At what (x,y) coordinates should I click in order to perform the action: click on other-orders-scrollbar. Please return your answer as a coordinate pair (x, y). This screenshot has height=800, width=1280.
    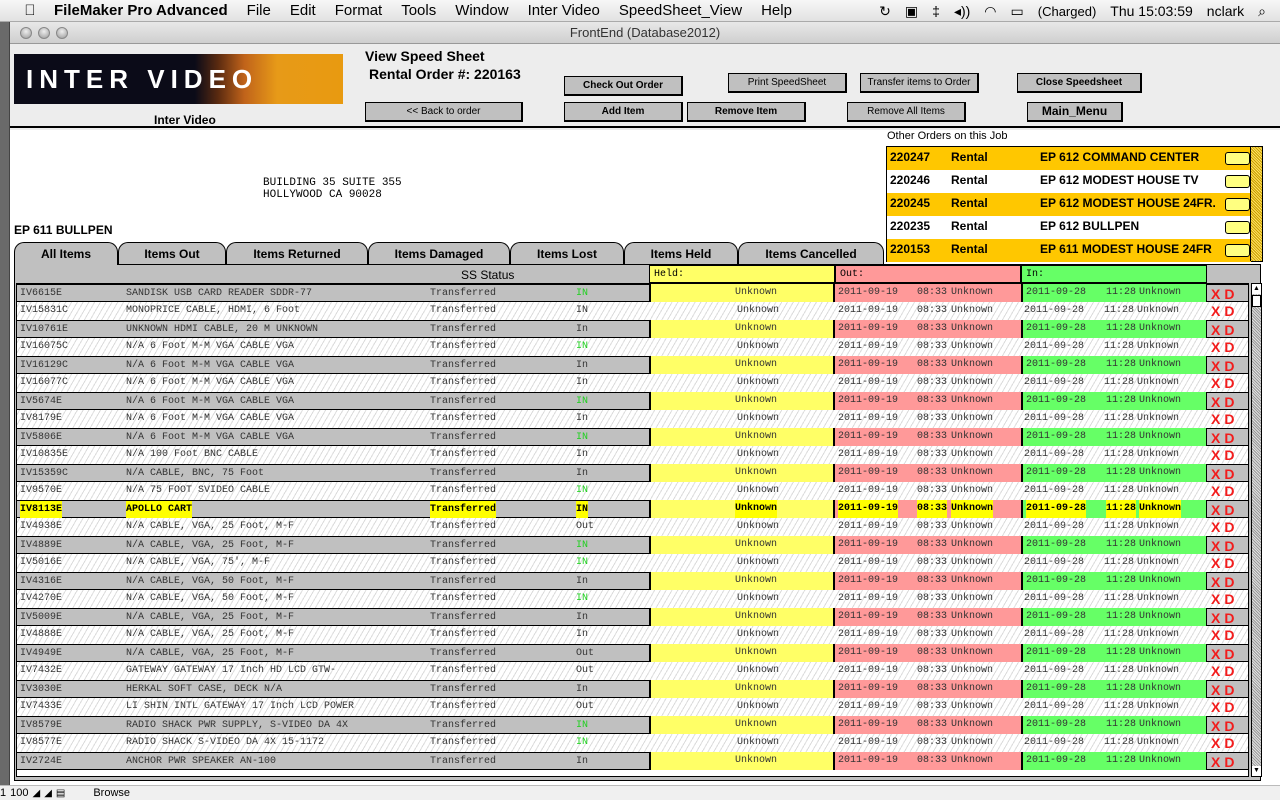
    Looking at the image, I should click on (1256, 204).